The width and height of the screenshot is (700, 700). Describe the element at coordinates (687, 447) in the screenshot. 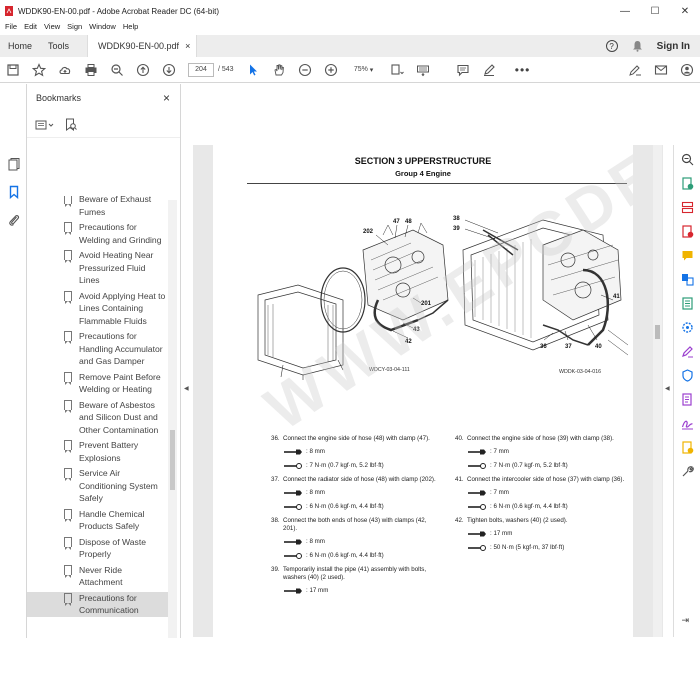

I see `send-for-comments-button` at that location.